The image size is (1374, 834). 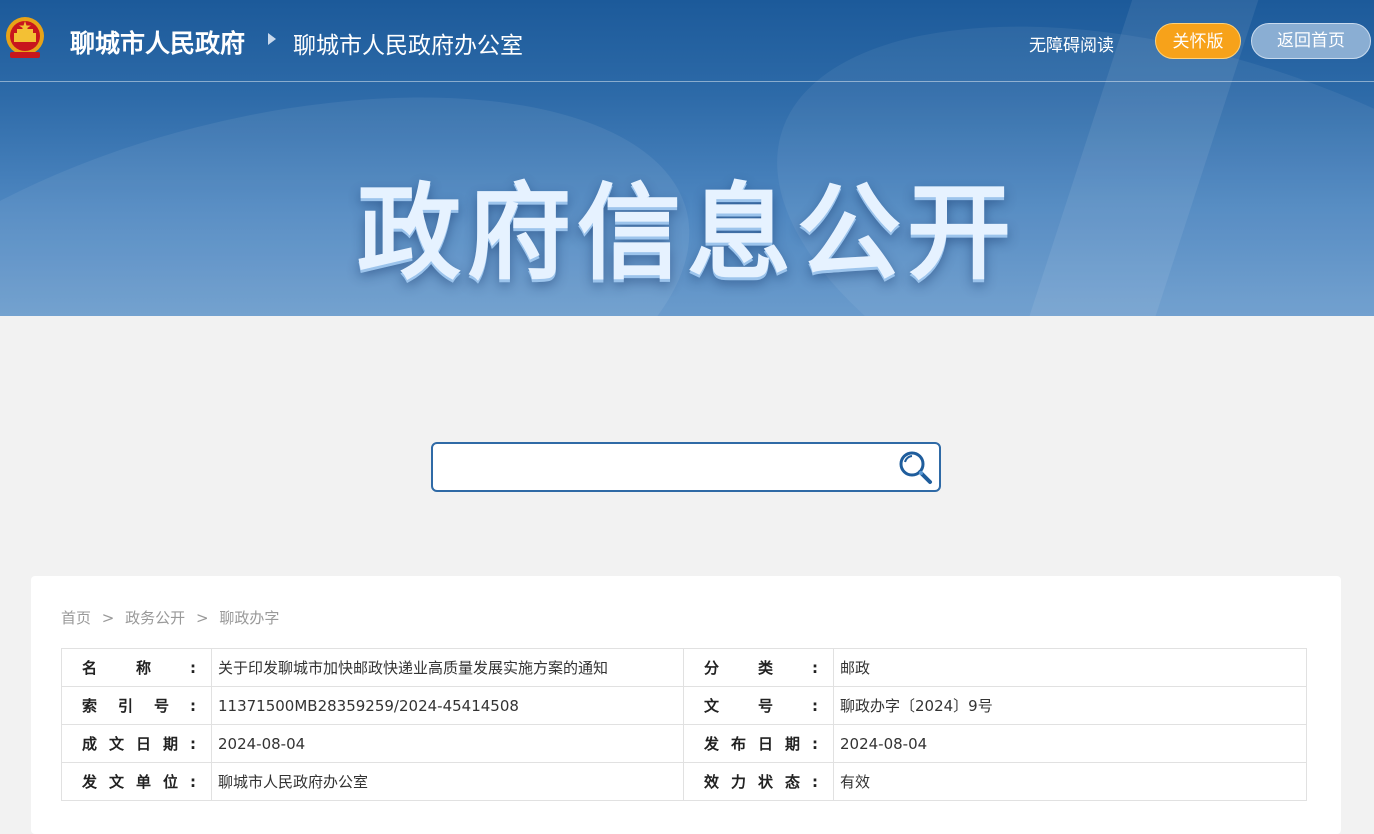 I want to click on care-version-button: 关怀版, so click(x=1198, y=41).